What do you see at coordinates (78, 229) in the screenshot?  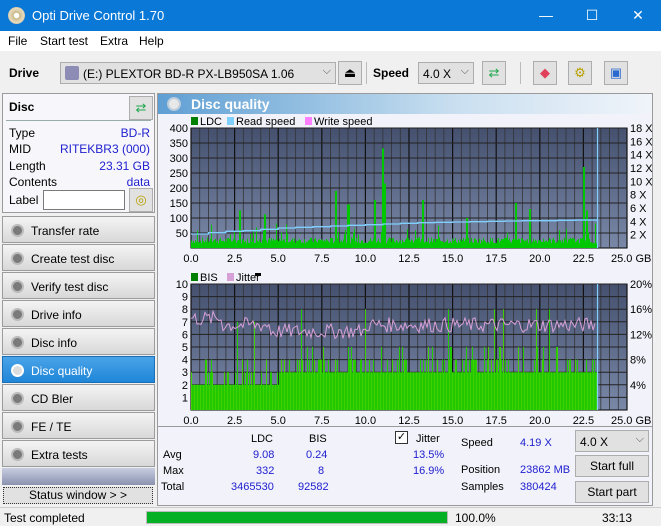 I see `nav-transfer-rate: Transfer rate` at bounding box center [78, 229].